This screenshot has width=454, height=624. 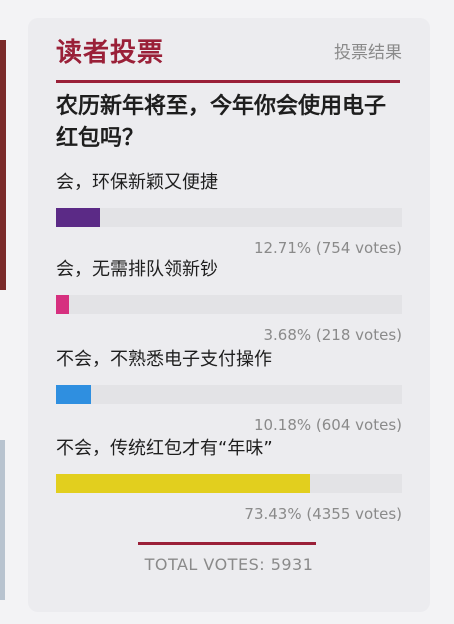 I want to click on poll-option-1: 会，环保新颖又便捷 12.71% (754 votes), so click(x=229, y=214).